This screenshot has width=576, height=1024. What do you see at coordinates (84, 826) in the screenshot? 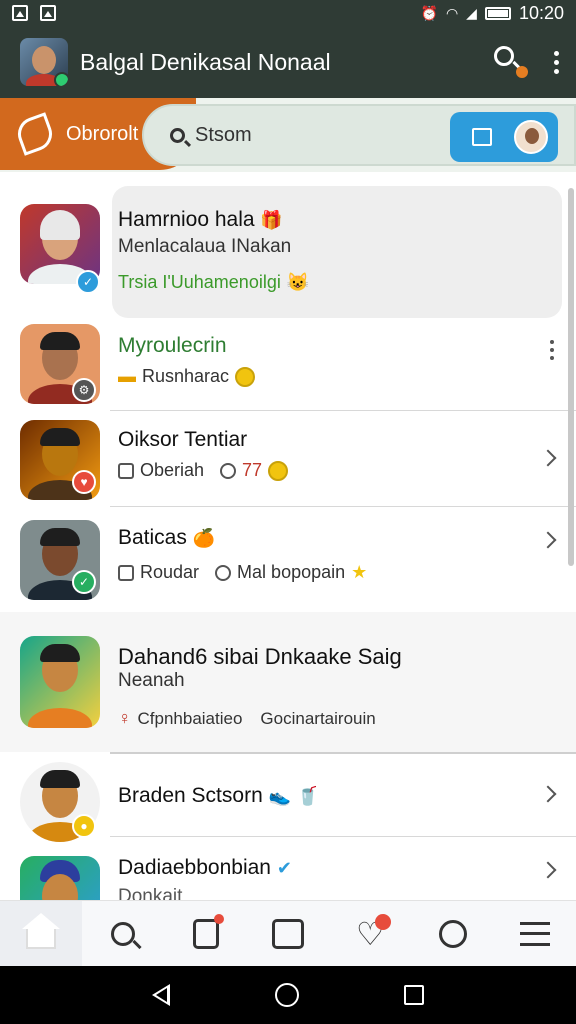
I see `coin-badge-icon: ●` at bounding box center [84, 826].